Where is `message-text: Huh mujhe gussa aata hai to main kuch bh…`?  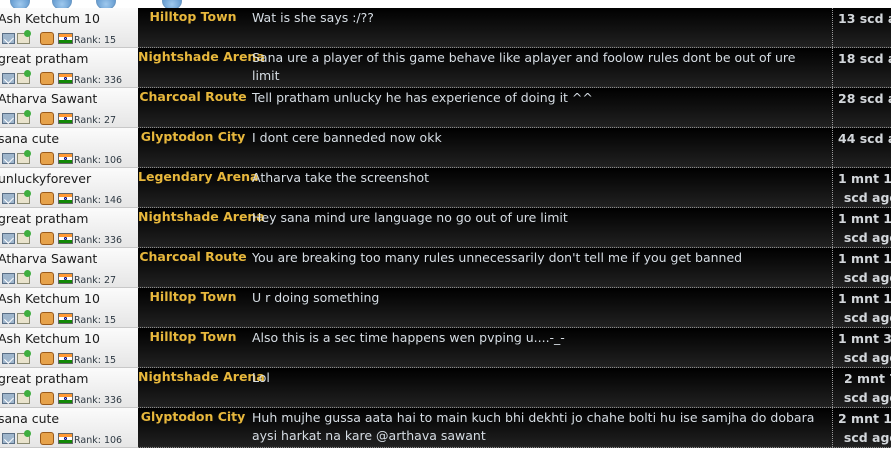 message-text: Huh mujhe gussa aata hai to main kuch bh… is located at coordinates (533, 426).